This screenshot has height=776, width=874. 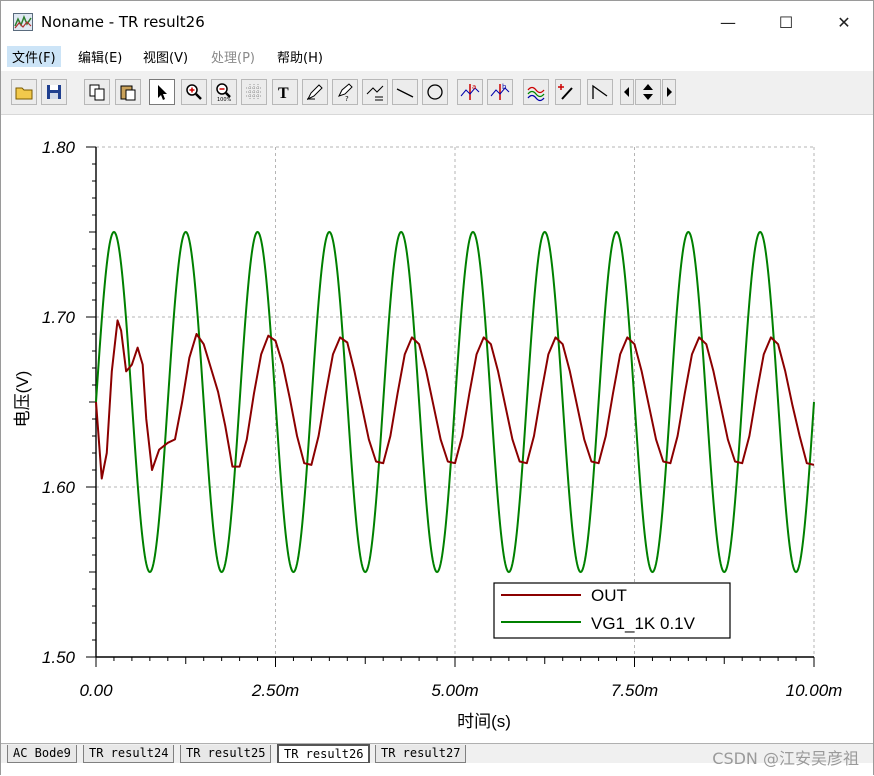 What do you see at coordinates (484, 721) in the screenshot?
I see `x-axis-label: 时间(s)` at bounding box center [484, 721].